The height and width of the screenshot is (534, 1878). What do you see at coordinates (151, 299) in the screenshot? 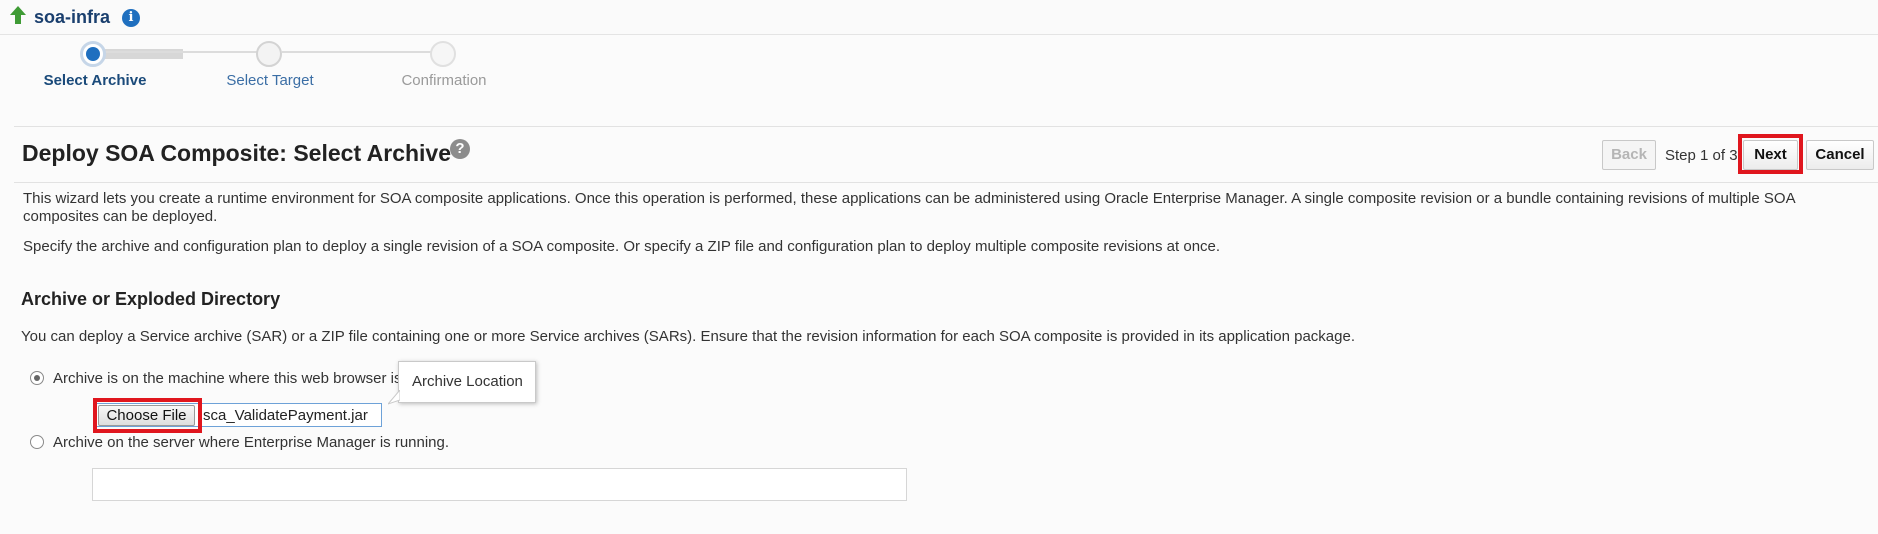
I see `section-title: Archive or Exploded Directory` at bounding box center [151, 299].